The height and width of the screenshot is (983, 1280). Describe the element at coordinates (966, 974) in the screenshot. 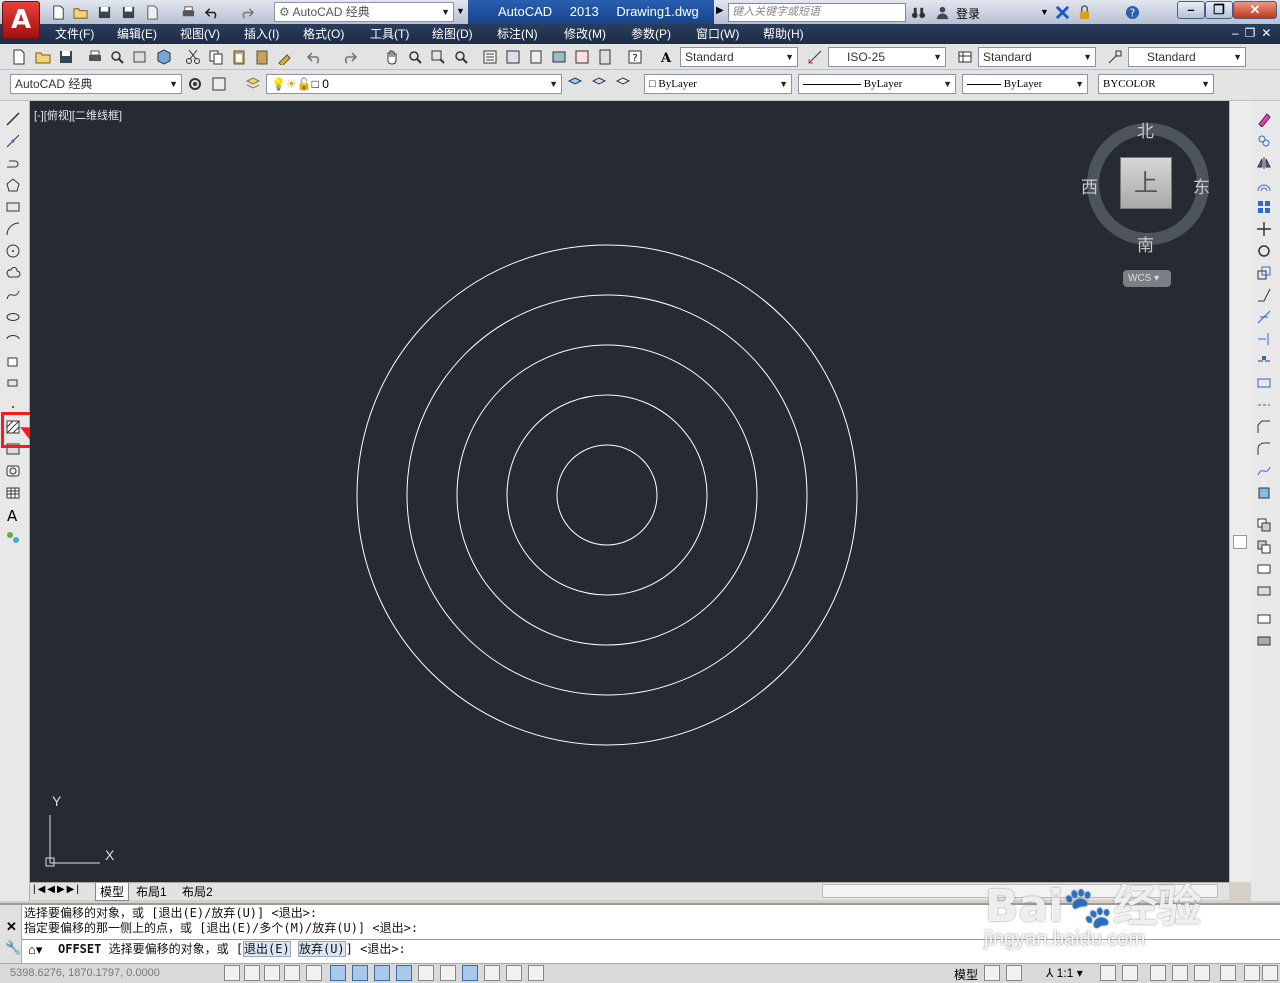

I see `model-space-label: 模型` at that location.